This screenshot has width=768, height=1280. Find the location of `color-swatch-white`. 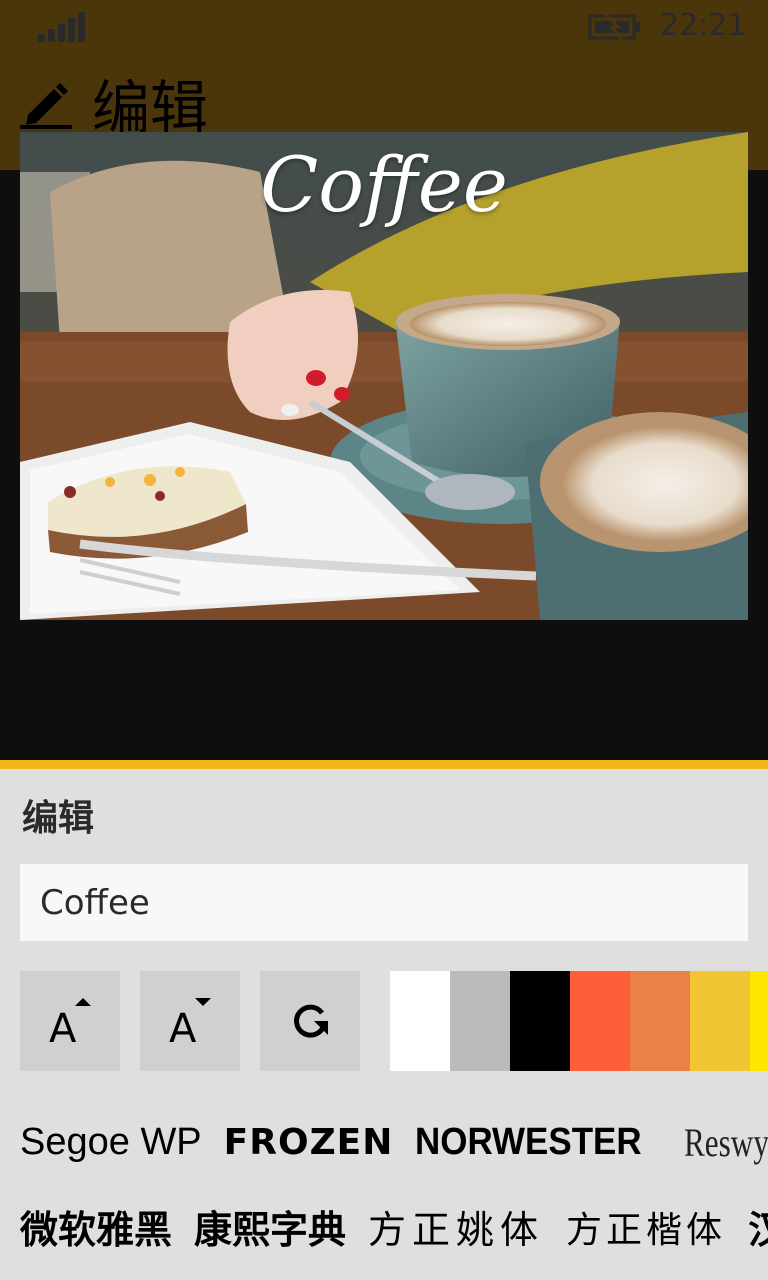

color-swatch-white is located at coordinates (420, 1021).